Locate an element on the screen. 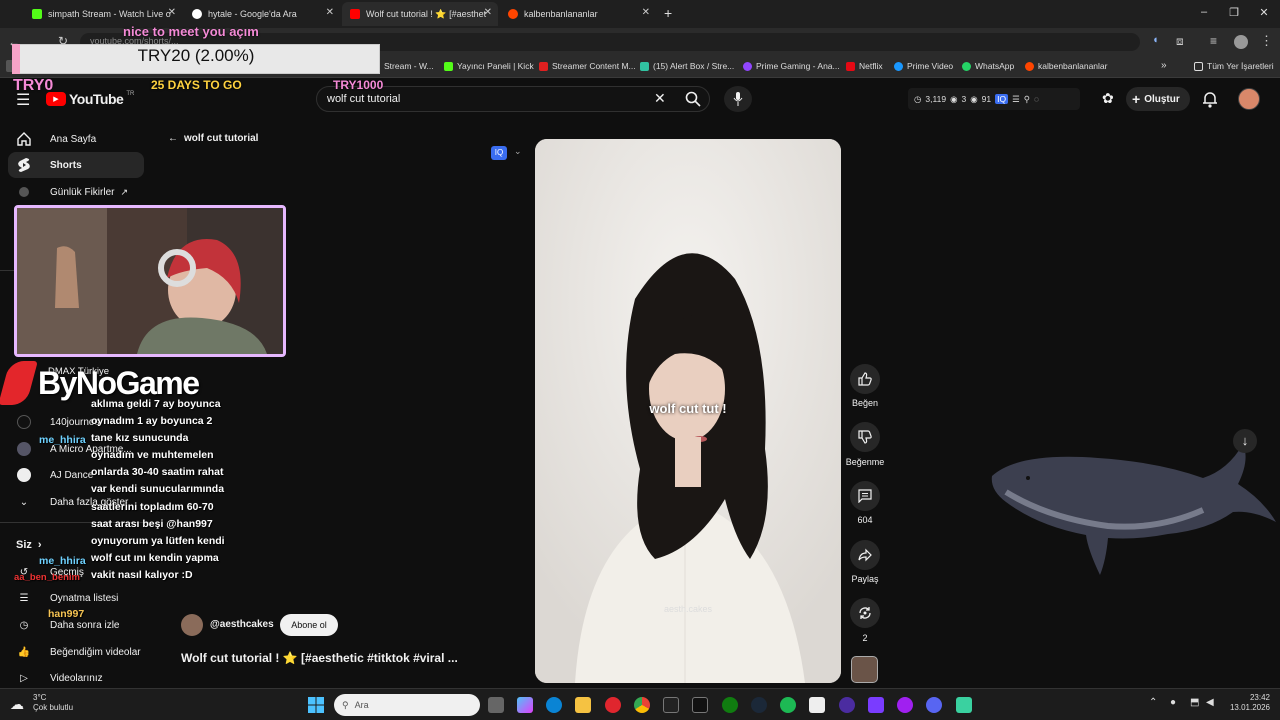 This screenshot has height=720, width=1280. profile-avatar is located at coordinates (1241, 42).